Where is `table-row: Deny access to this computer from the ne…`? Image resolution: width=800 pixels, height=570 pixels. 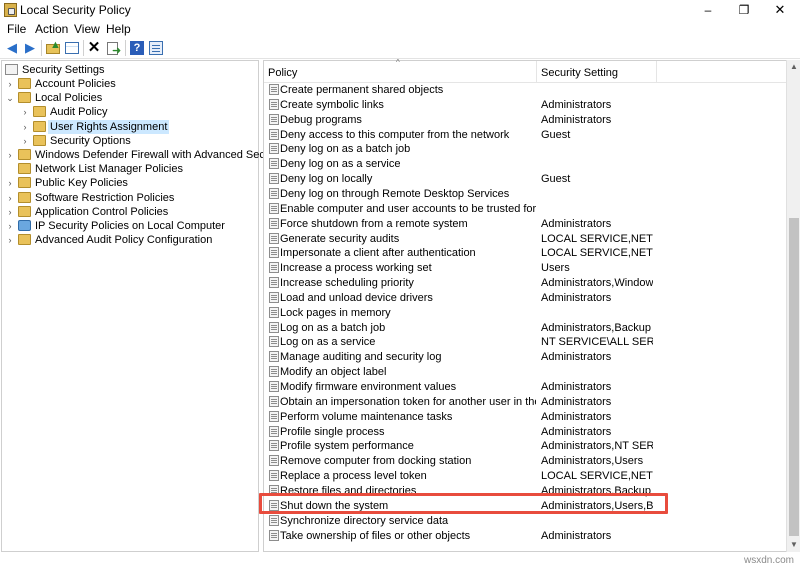
table-row: Deny access to this computer from the ne… is located at coordinates (525, 135).